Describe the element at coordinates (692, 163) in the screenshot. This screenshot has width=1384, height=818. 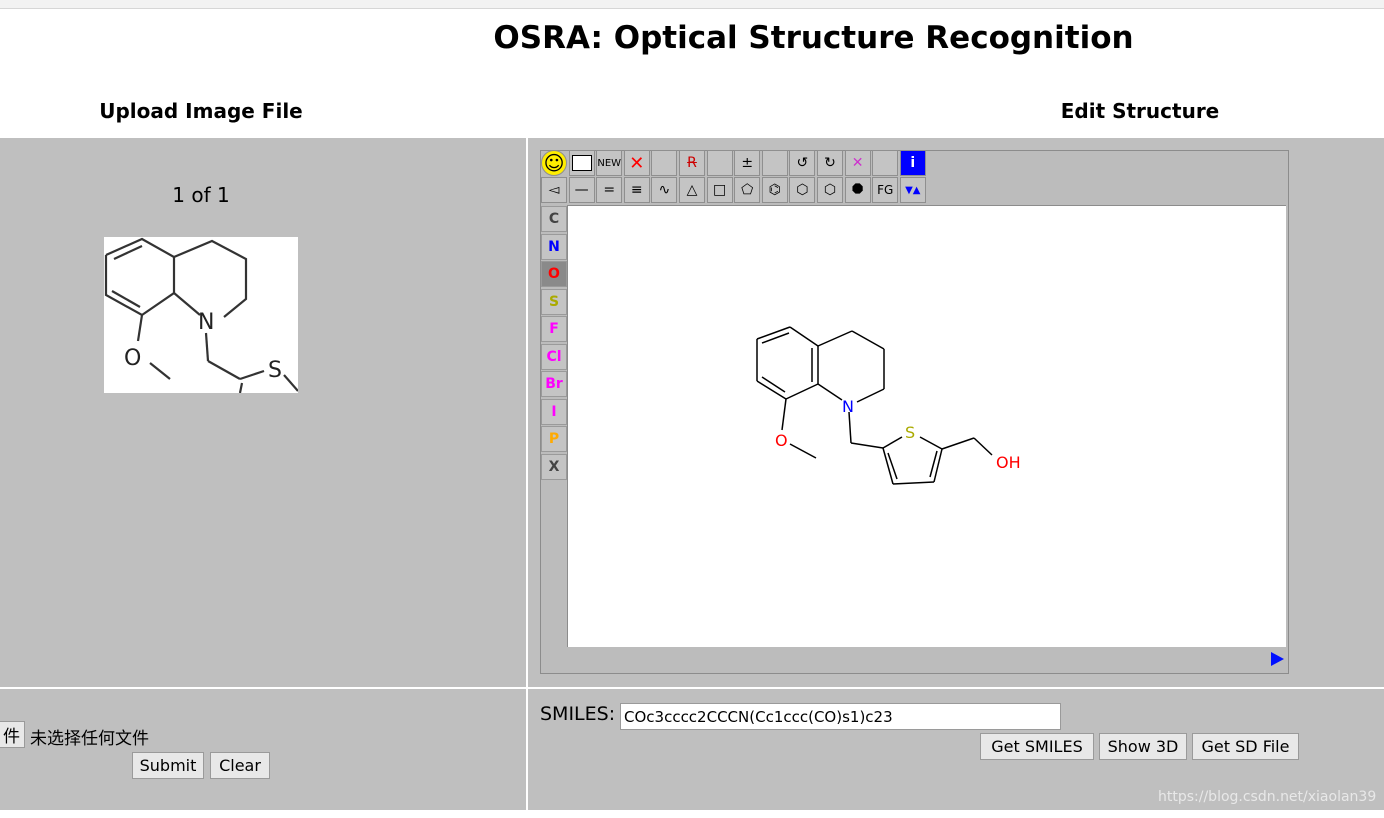
I see `remove-r-group-icon: R` at that location.